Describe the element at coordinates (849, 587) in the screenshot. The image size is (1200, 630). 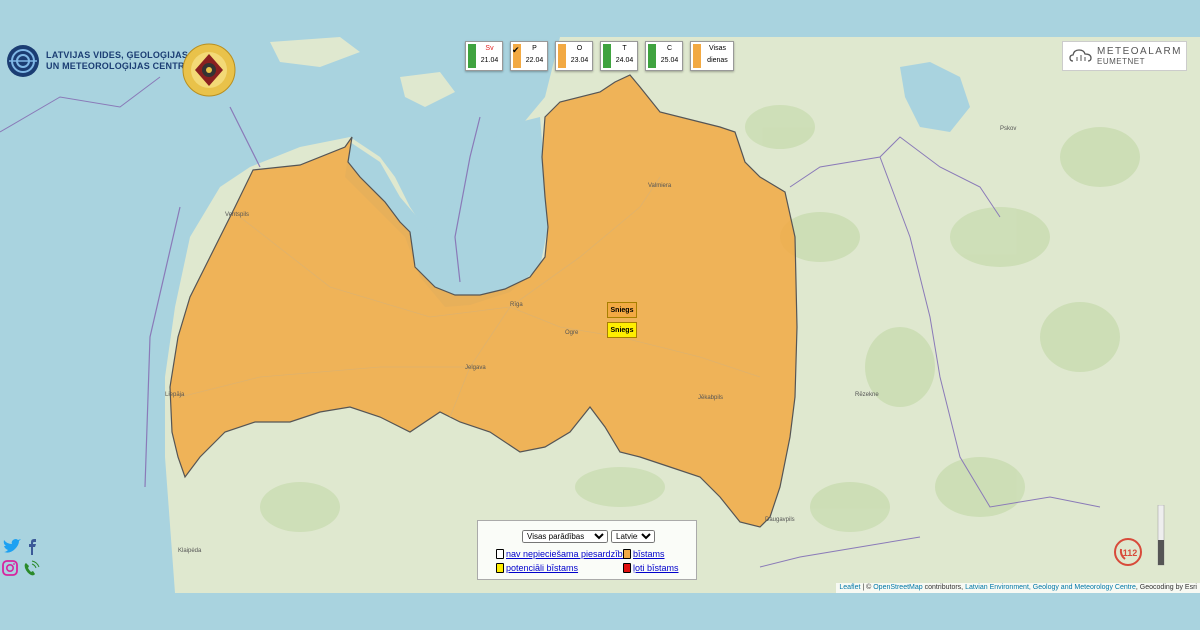
I see `leaflet-link: Leaflet` at that location.